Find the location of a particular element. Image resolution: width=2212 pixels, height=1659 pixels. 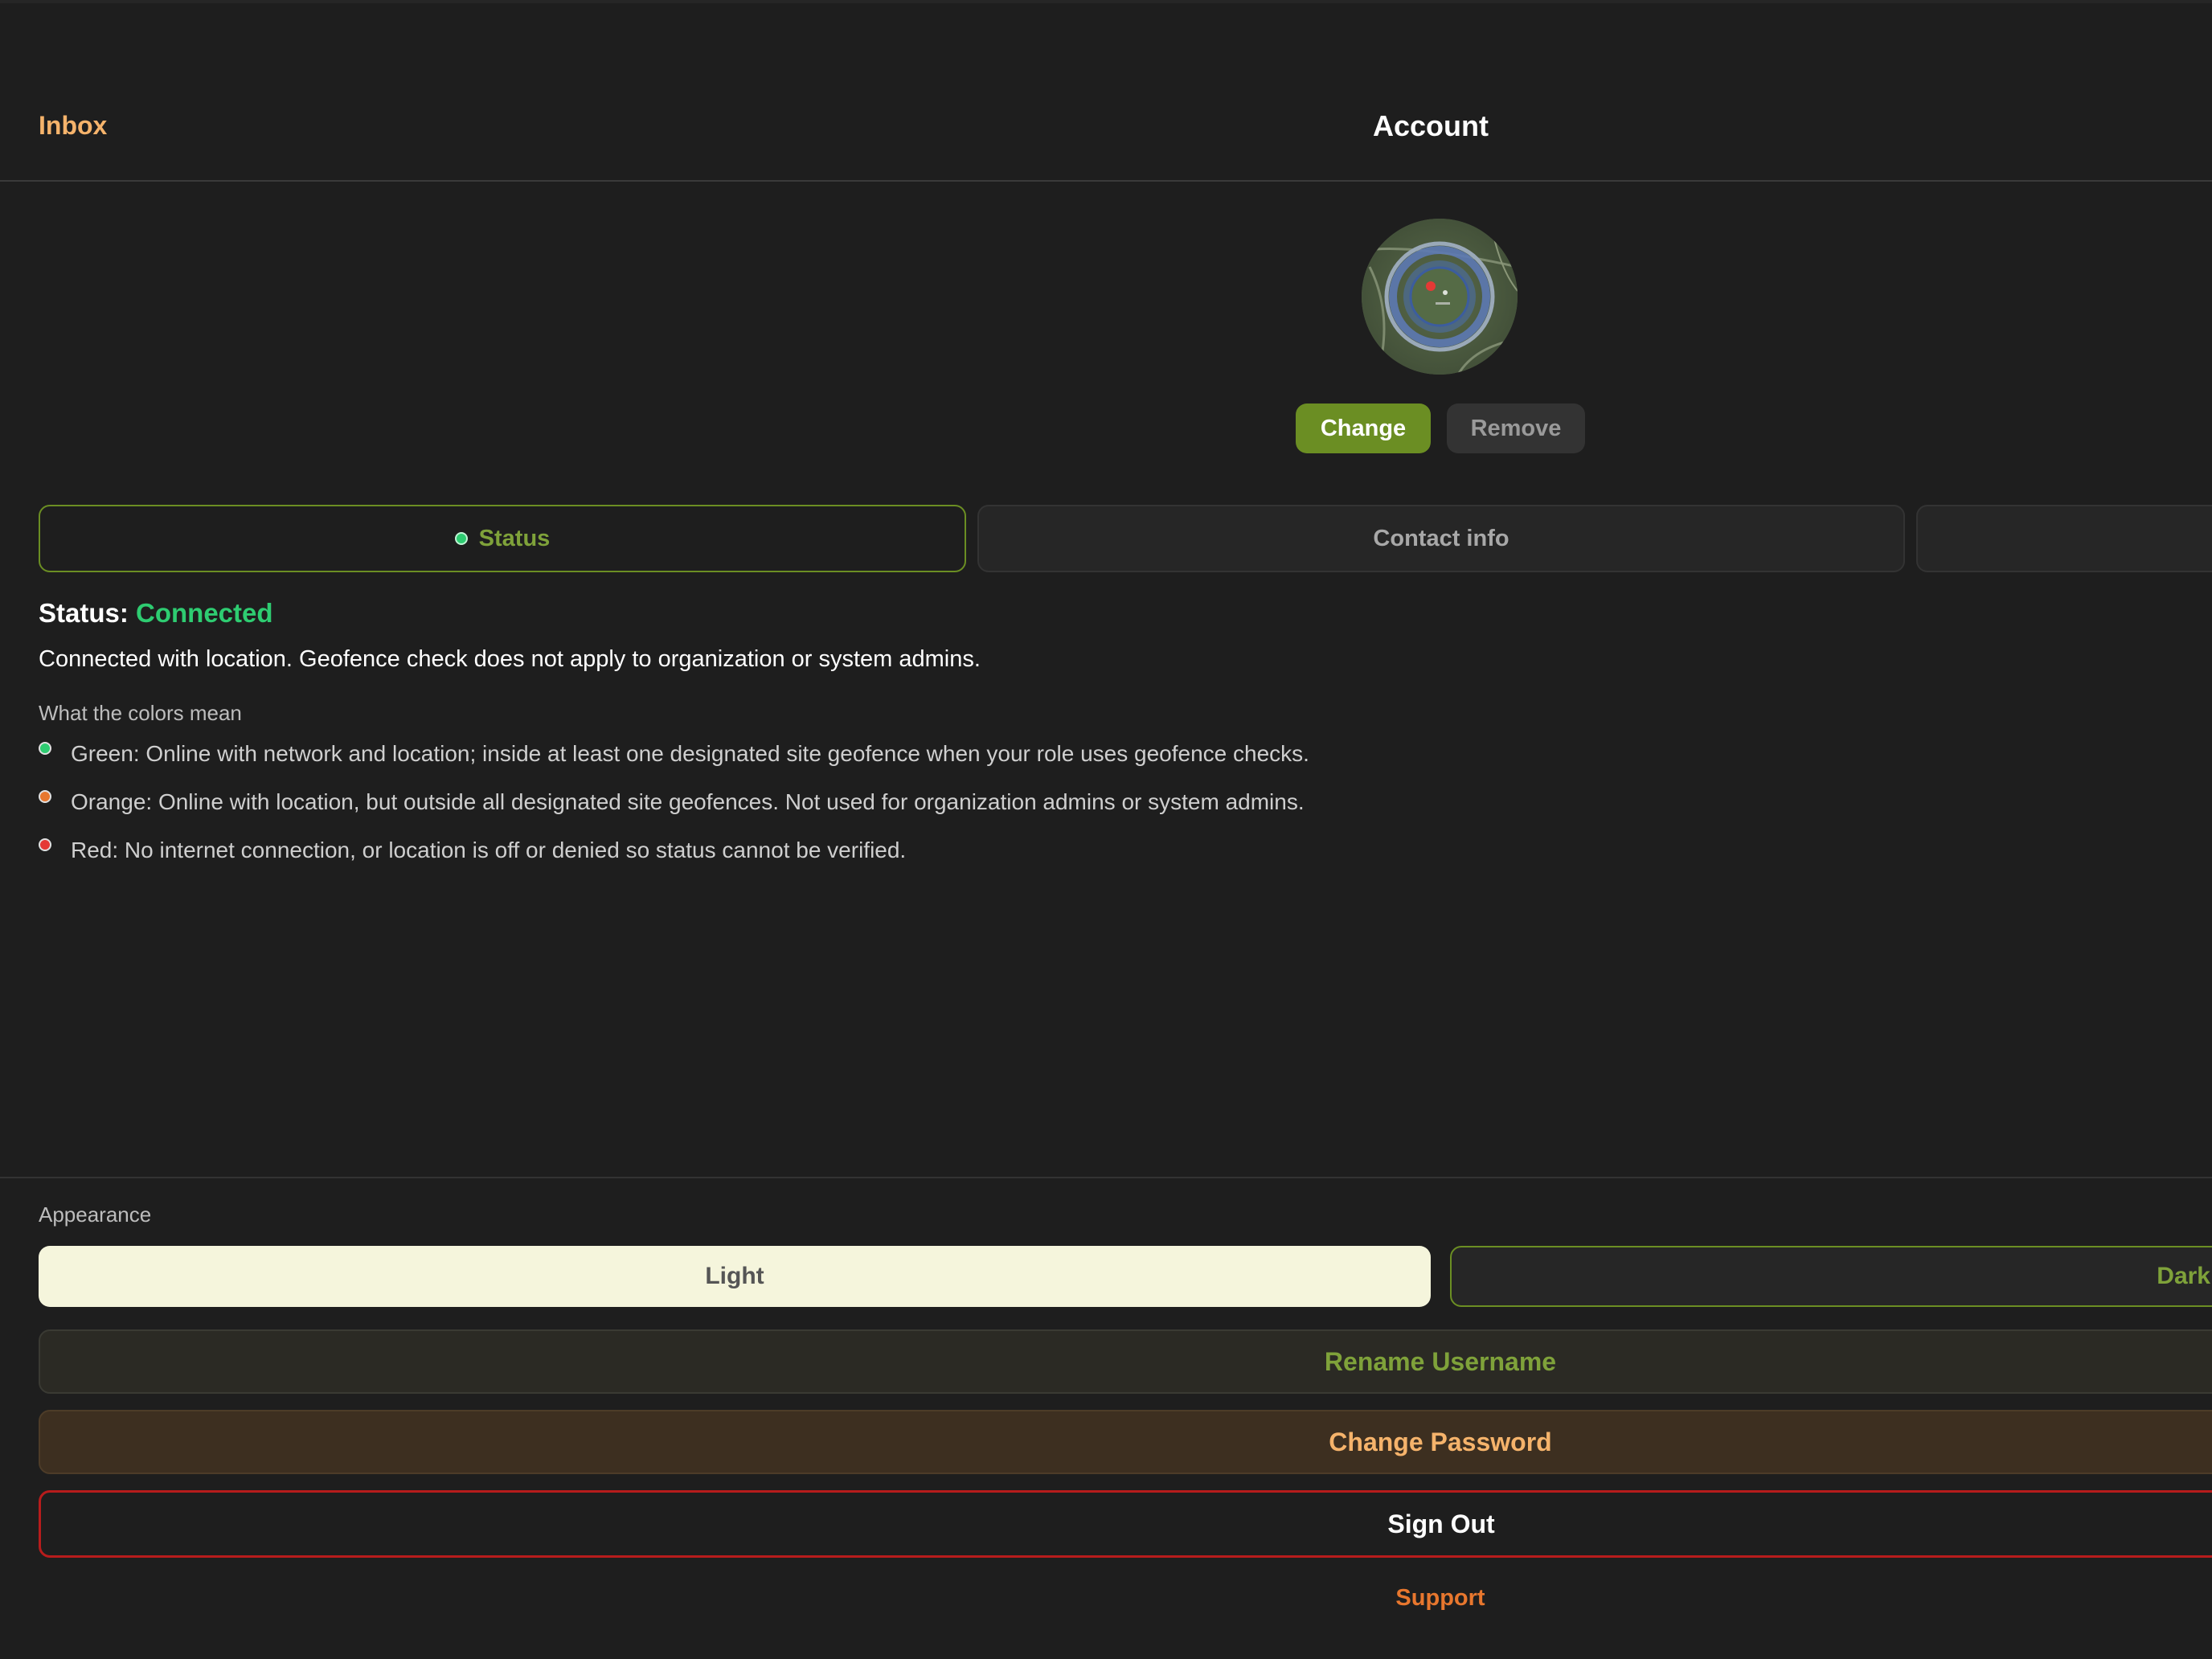

sign-out-label: Sign Out is located at coordinates (1441, 1523).